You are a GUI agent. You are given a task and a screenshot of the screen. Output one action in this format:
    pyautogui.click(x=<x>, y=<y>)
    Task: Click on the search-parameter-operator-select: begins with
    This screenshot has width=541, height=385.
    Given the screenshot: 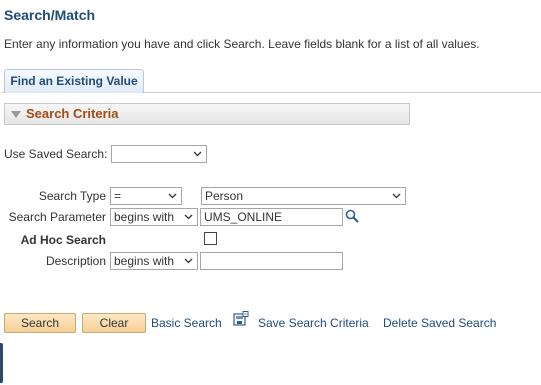 What is the action you would take?
    pyautogui.click(x=154, y=217)
    